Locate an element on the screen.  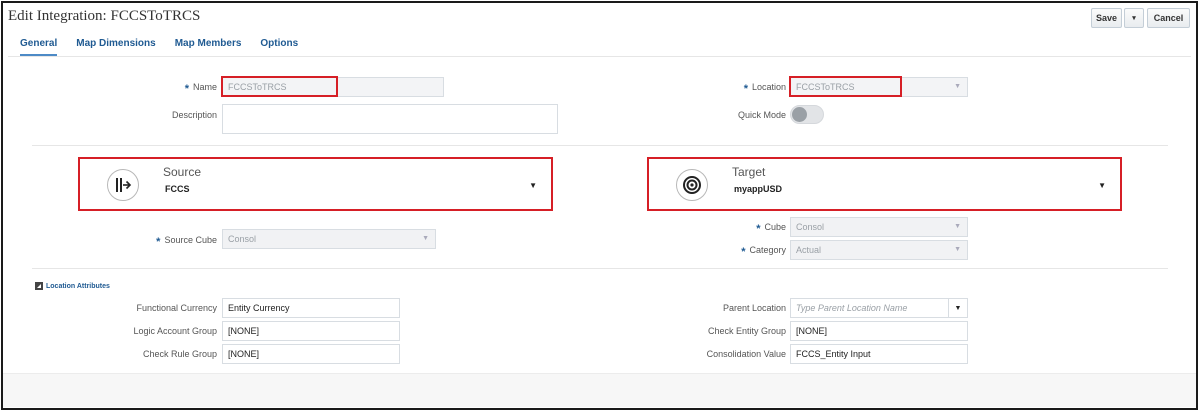
location-label: * Location is located at coordinates (764, 88).